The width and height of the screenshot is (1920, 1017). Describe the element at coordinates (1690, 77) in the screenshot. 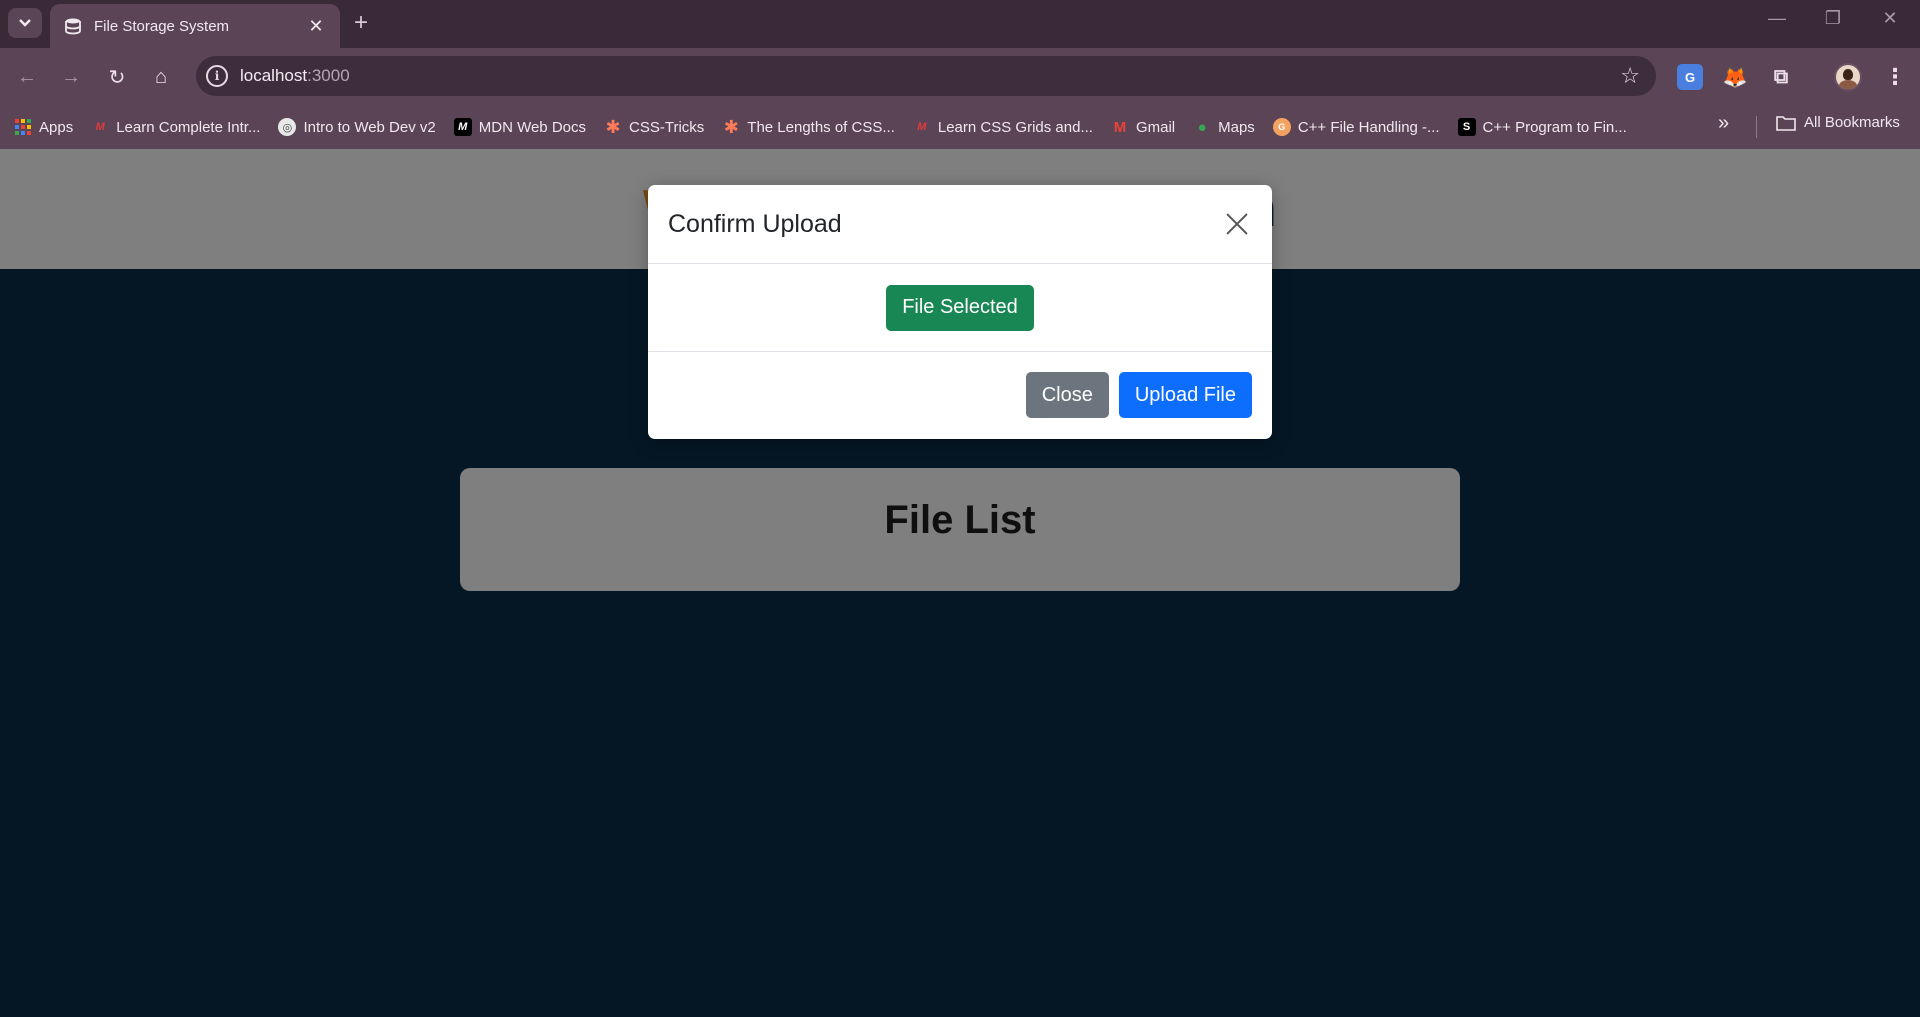

I see `google-translate-icon: G` at that location.